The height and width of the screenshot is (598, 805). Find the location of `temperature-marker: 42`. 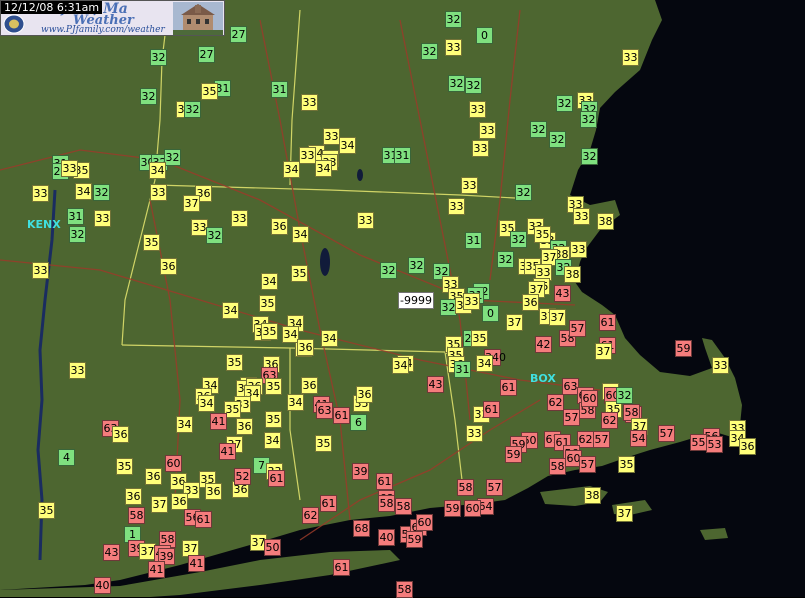

temperature-marker: 42 is located at coordinates (543, 344).